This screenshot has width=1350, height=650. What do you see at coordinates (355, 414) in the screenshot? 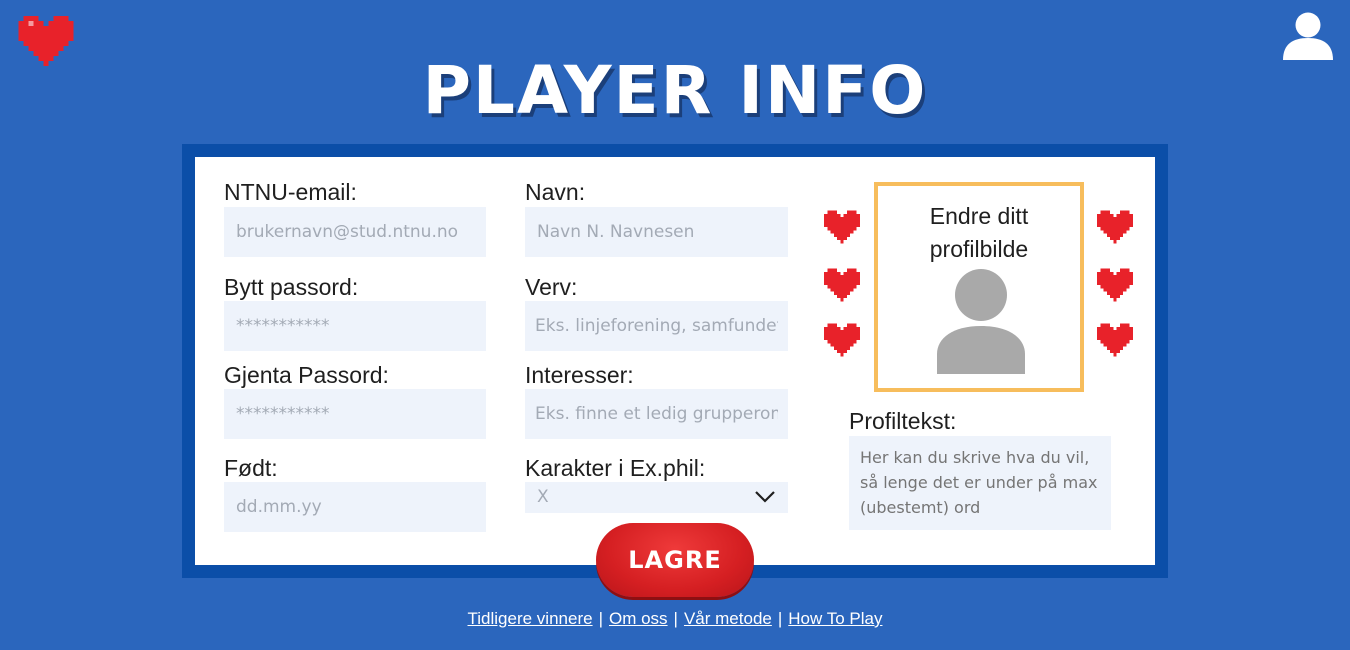
I see `repeat-password-field` at bounding box center [355, 414].